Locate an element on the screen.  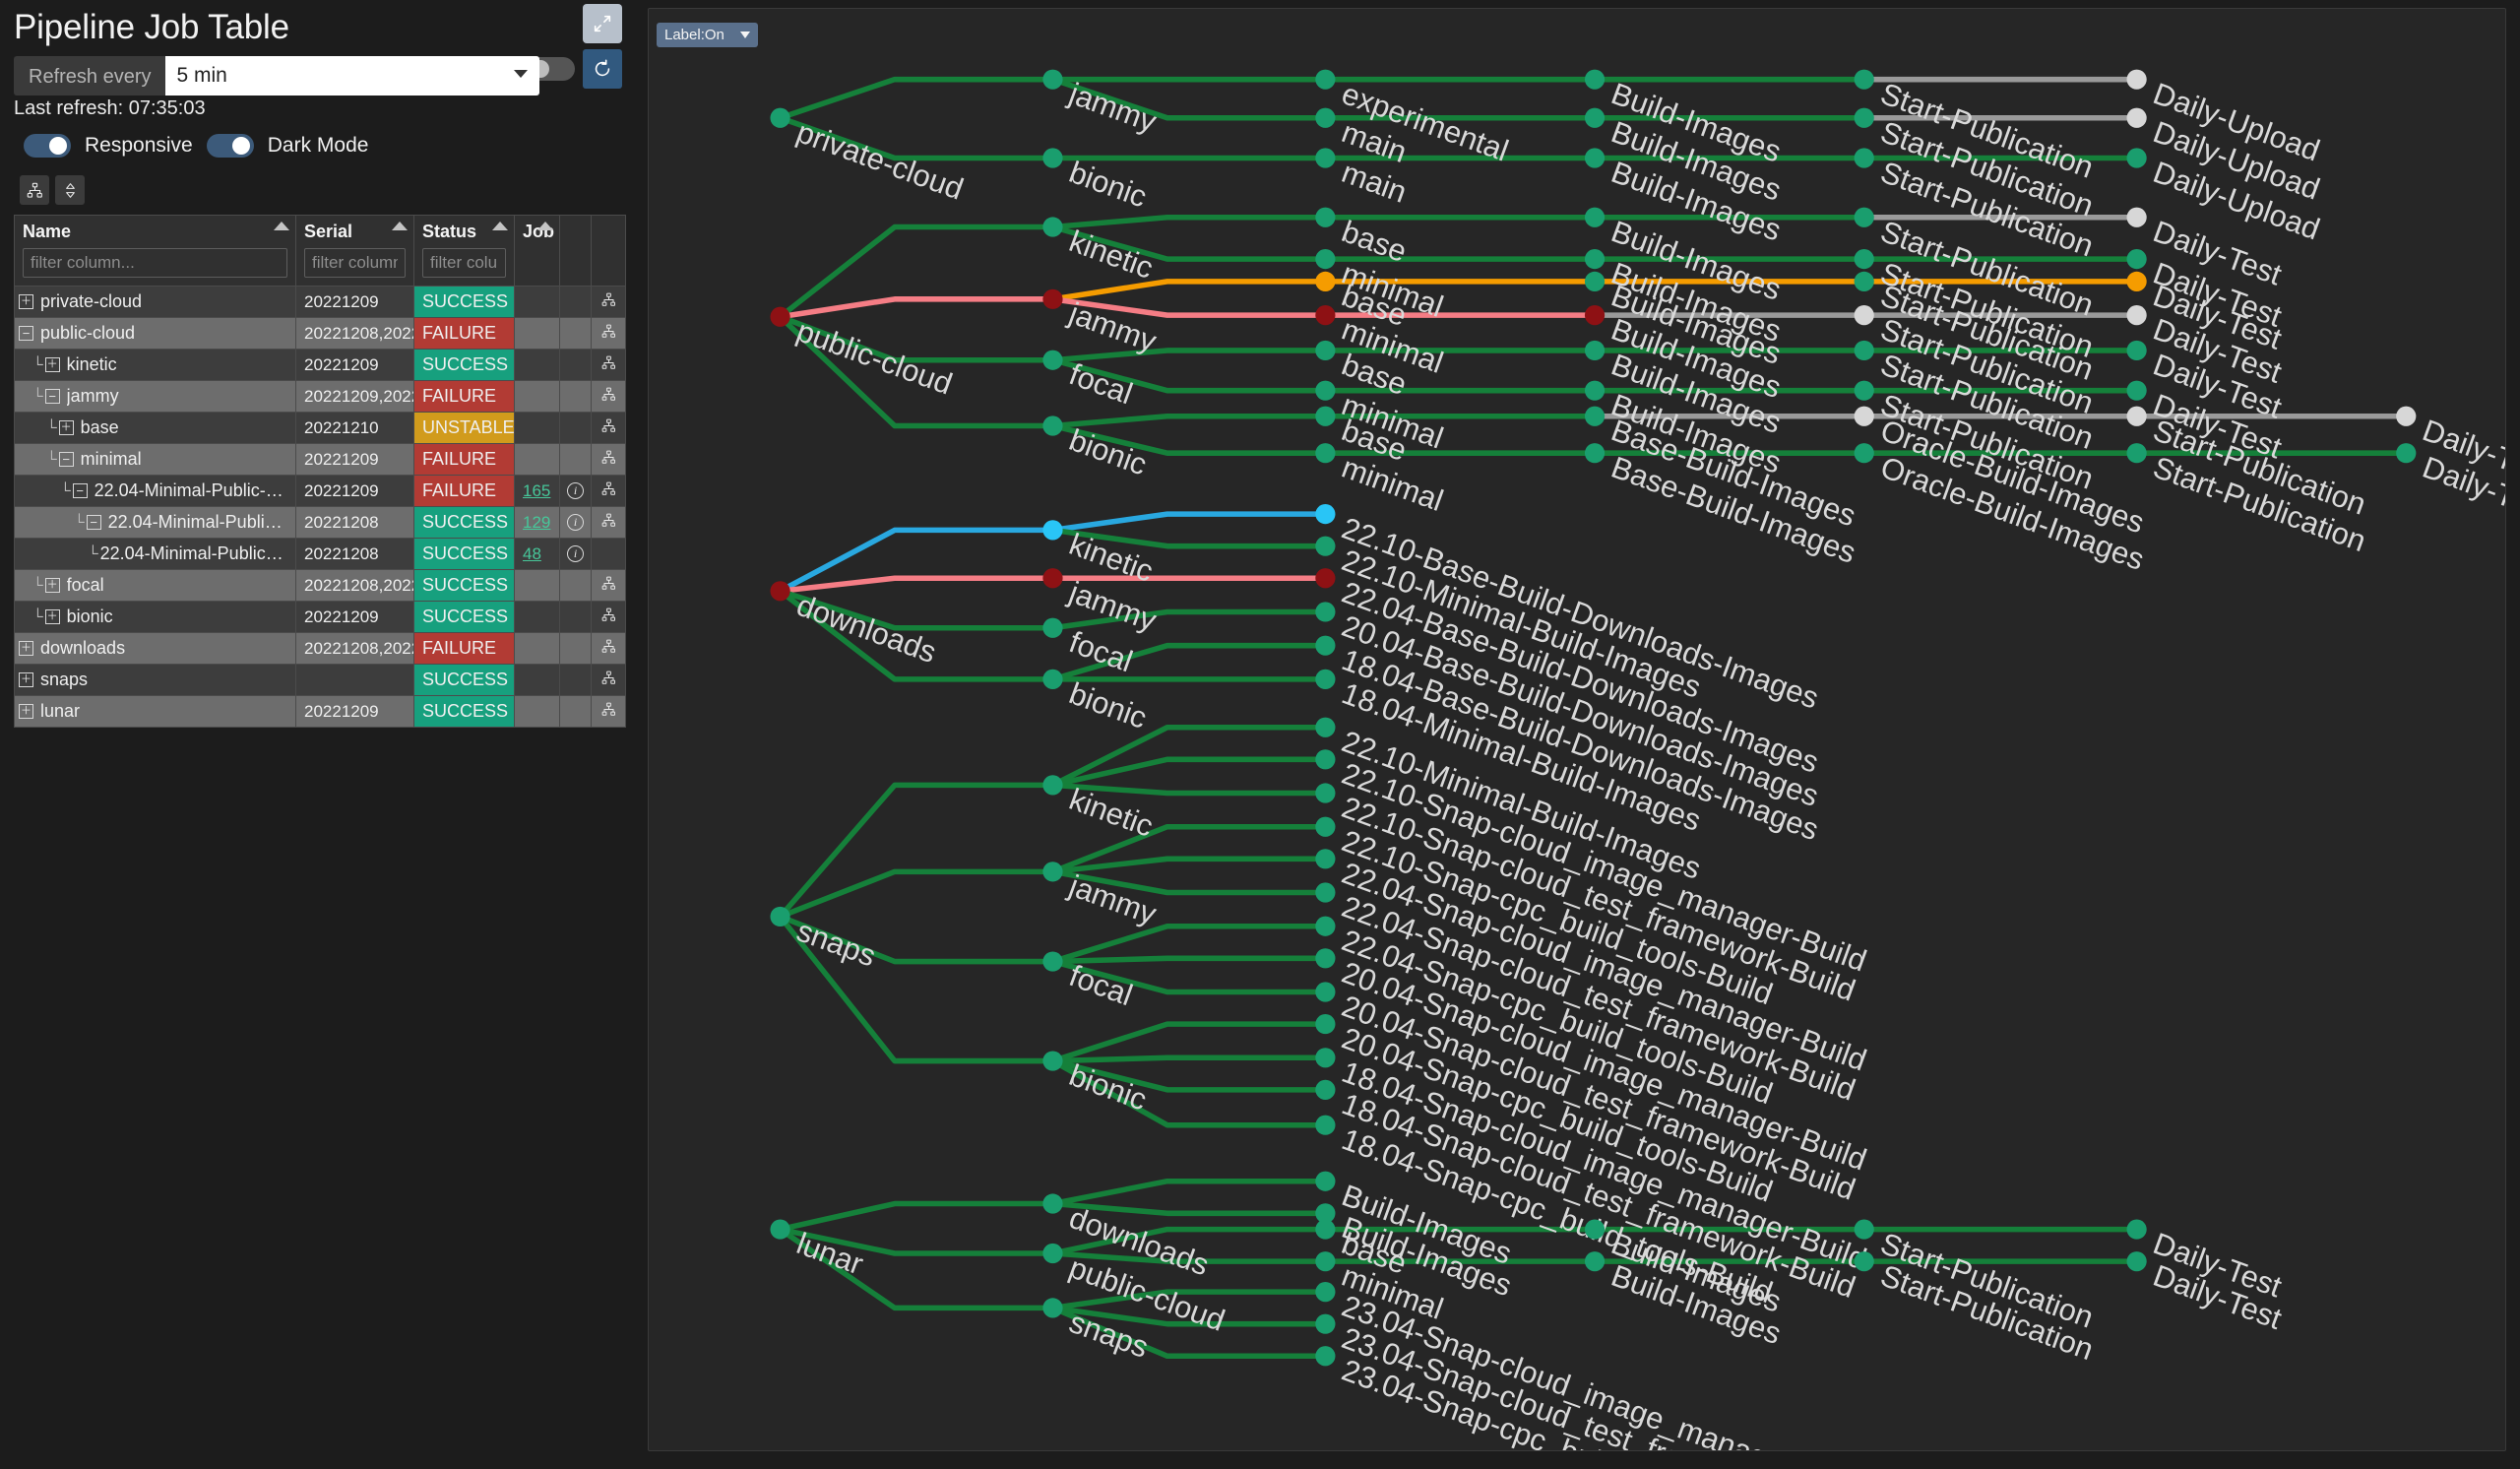
cell-job: 165 is located at coordinates (537, 490).